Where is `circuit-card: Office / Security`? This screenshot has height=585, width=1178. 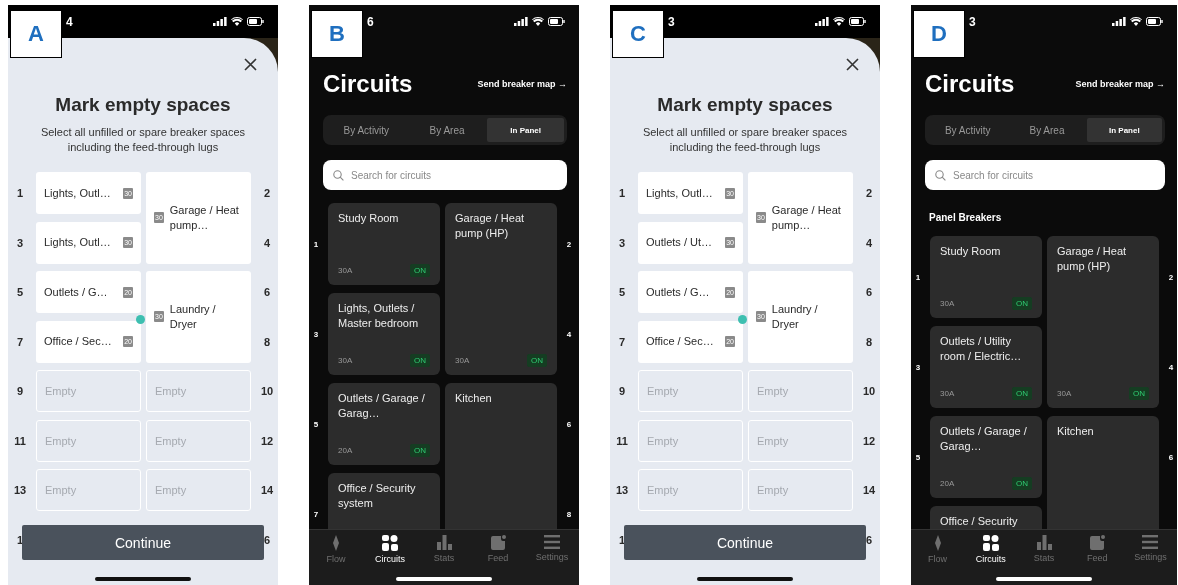
circuit-card: Office / Security is located at coordinates (986, 517).